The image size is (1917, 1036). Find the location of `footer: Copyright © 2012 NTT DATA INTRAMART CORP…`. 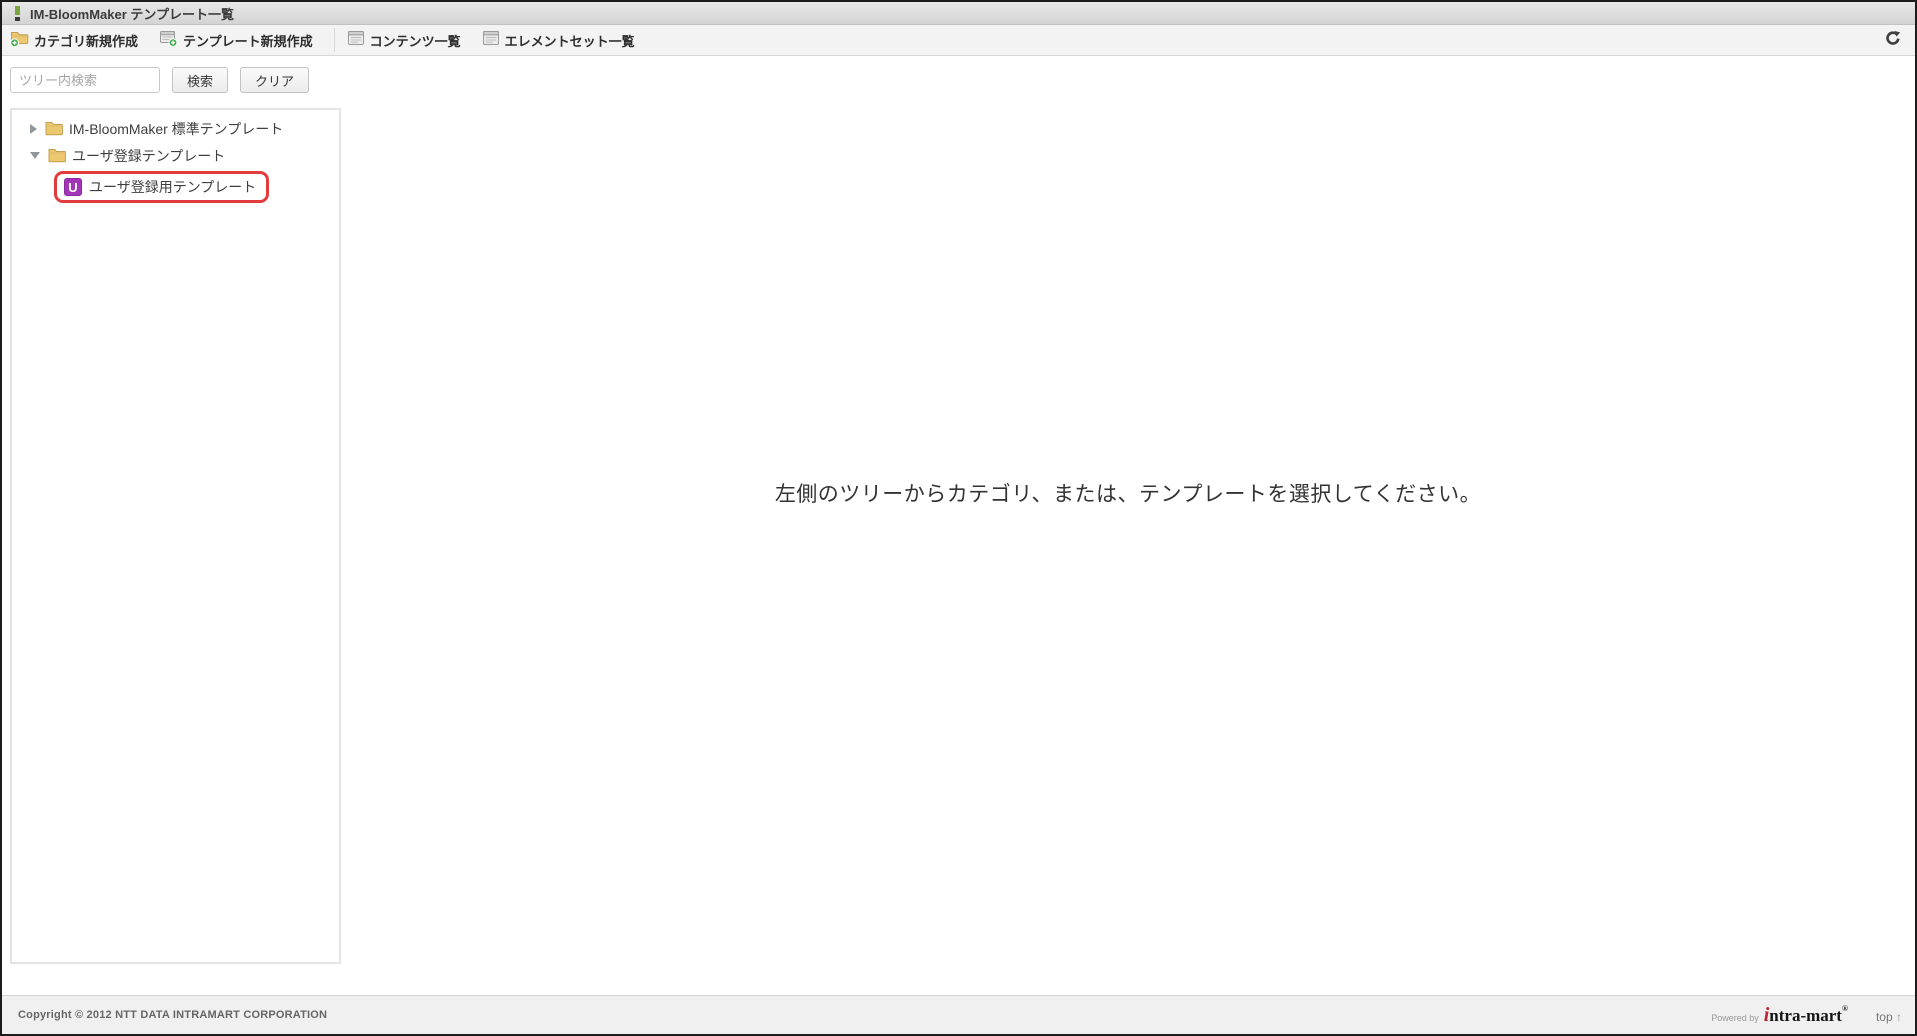

footer: Copyright © 2012 NTT DATA INTRAMART CORP… is located at coordinates (958, 1014).